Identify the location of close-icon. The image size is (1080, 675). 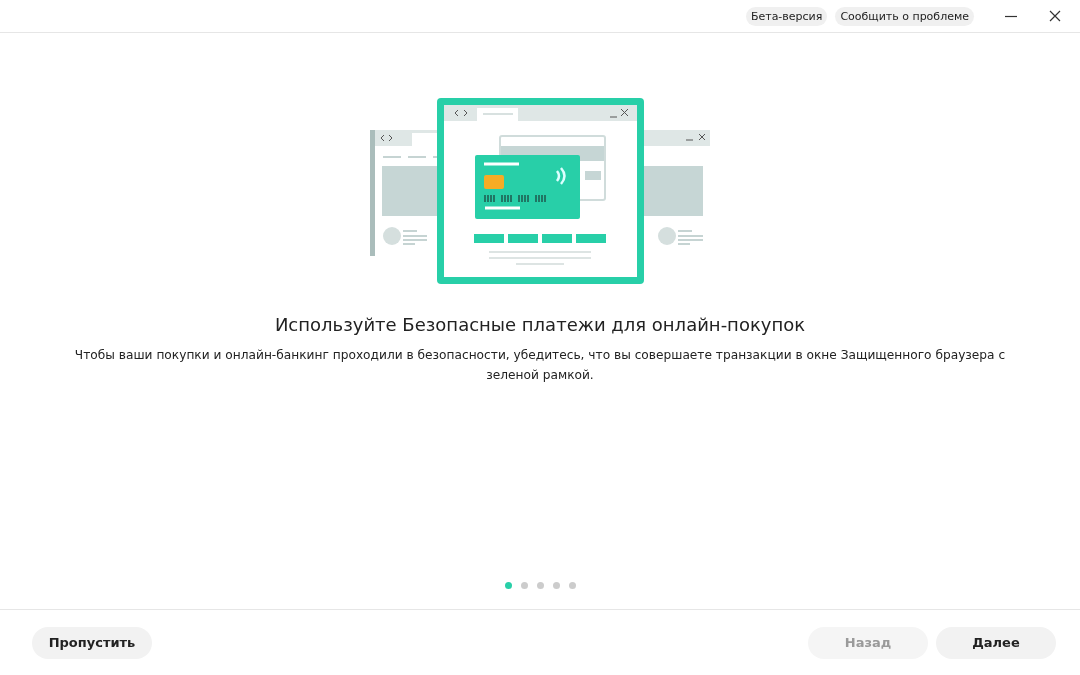
(1055, 16).